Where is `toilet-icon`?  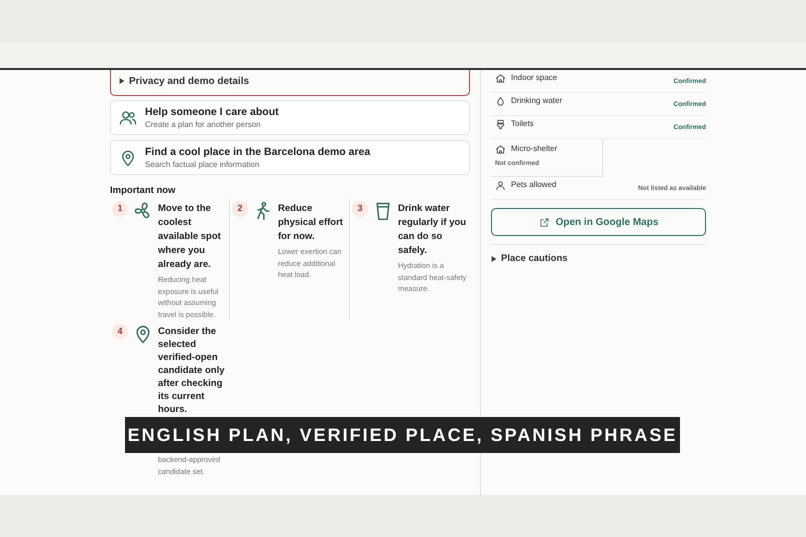
toilet-icon is located at coordinates (500, 124).